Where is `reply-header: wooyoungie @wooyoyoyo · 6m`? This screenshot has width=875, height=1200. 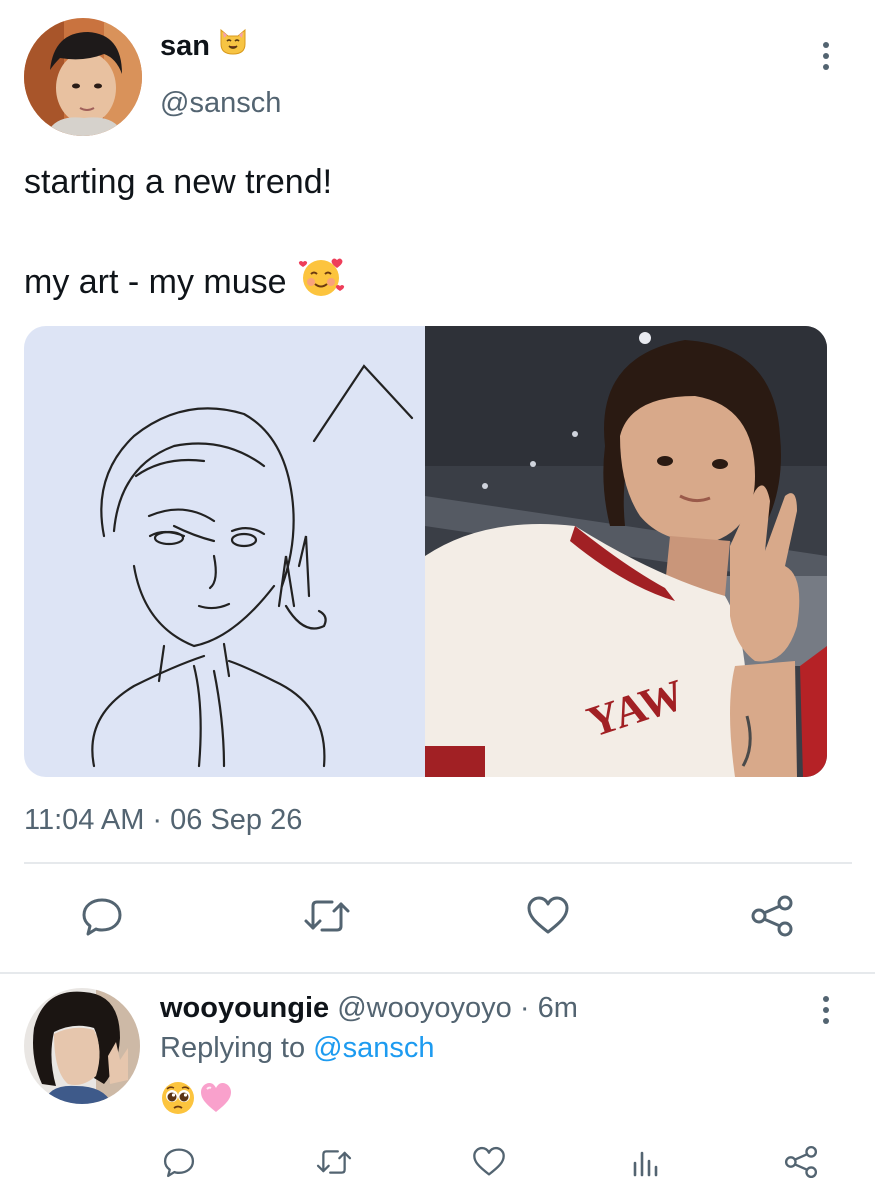 reply-header: wooyoungie @wooyoyoyo · 6m is located at coordinates (369, 1008).